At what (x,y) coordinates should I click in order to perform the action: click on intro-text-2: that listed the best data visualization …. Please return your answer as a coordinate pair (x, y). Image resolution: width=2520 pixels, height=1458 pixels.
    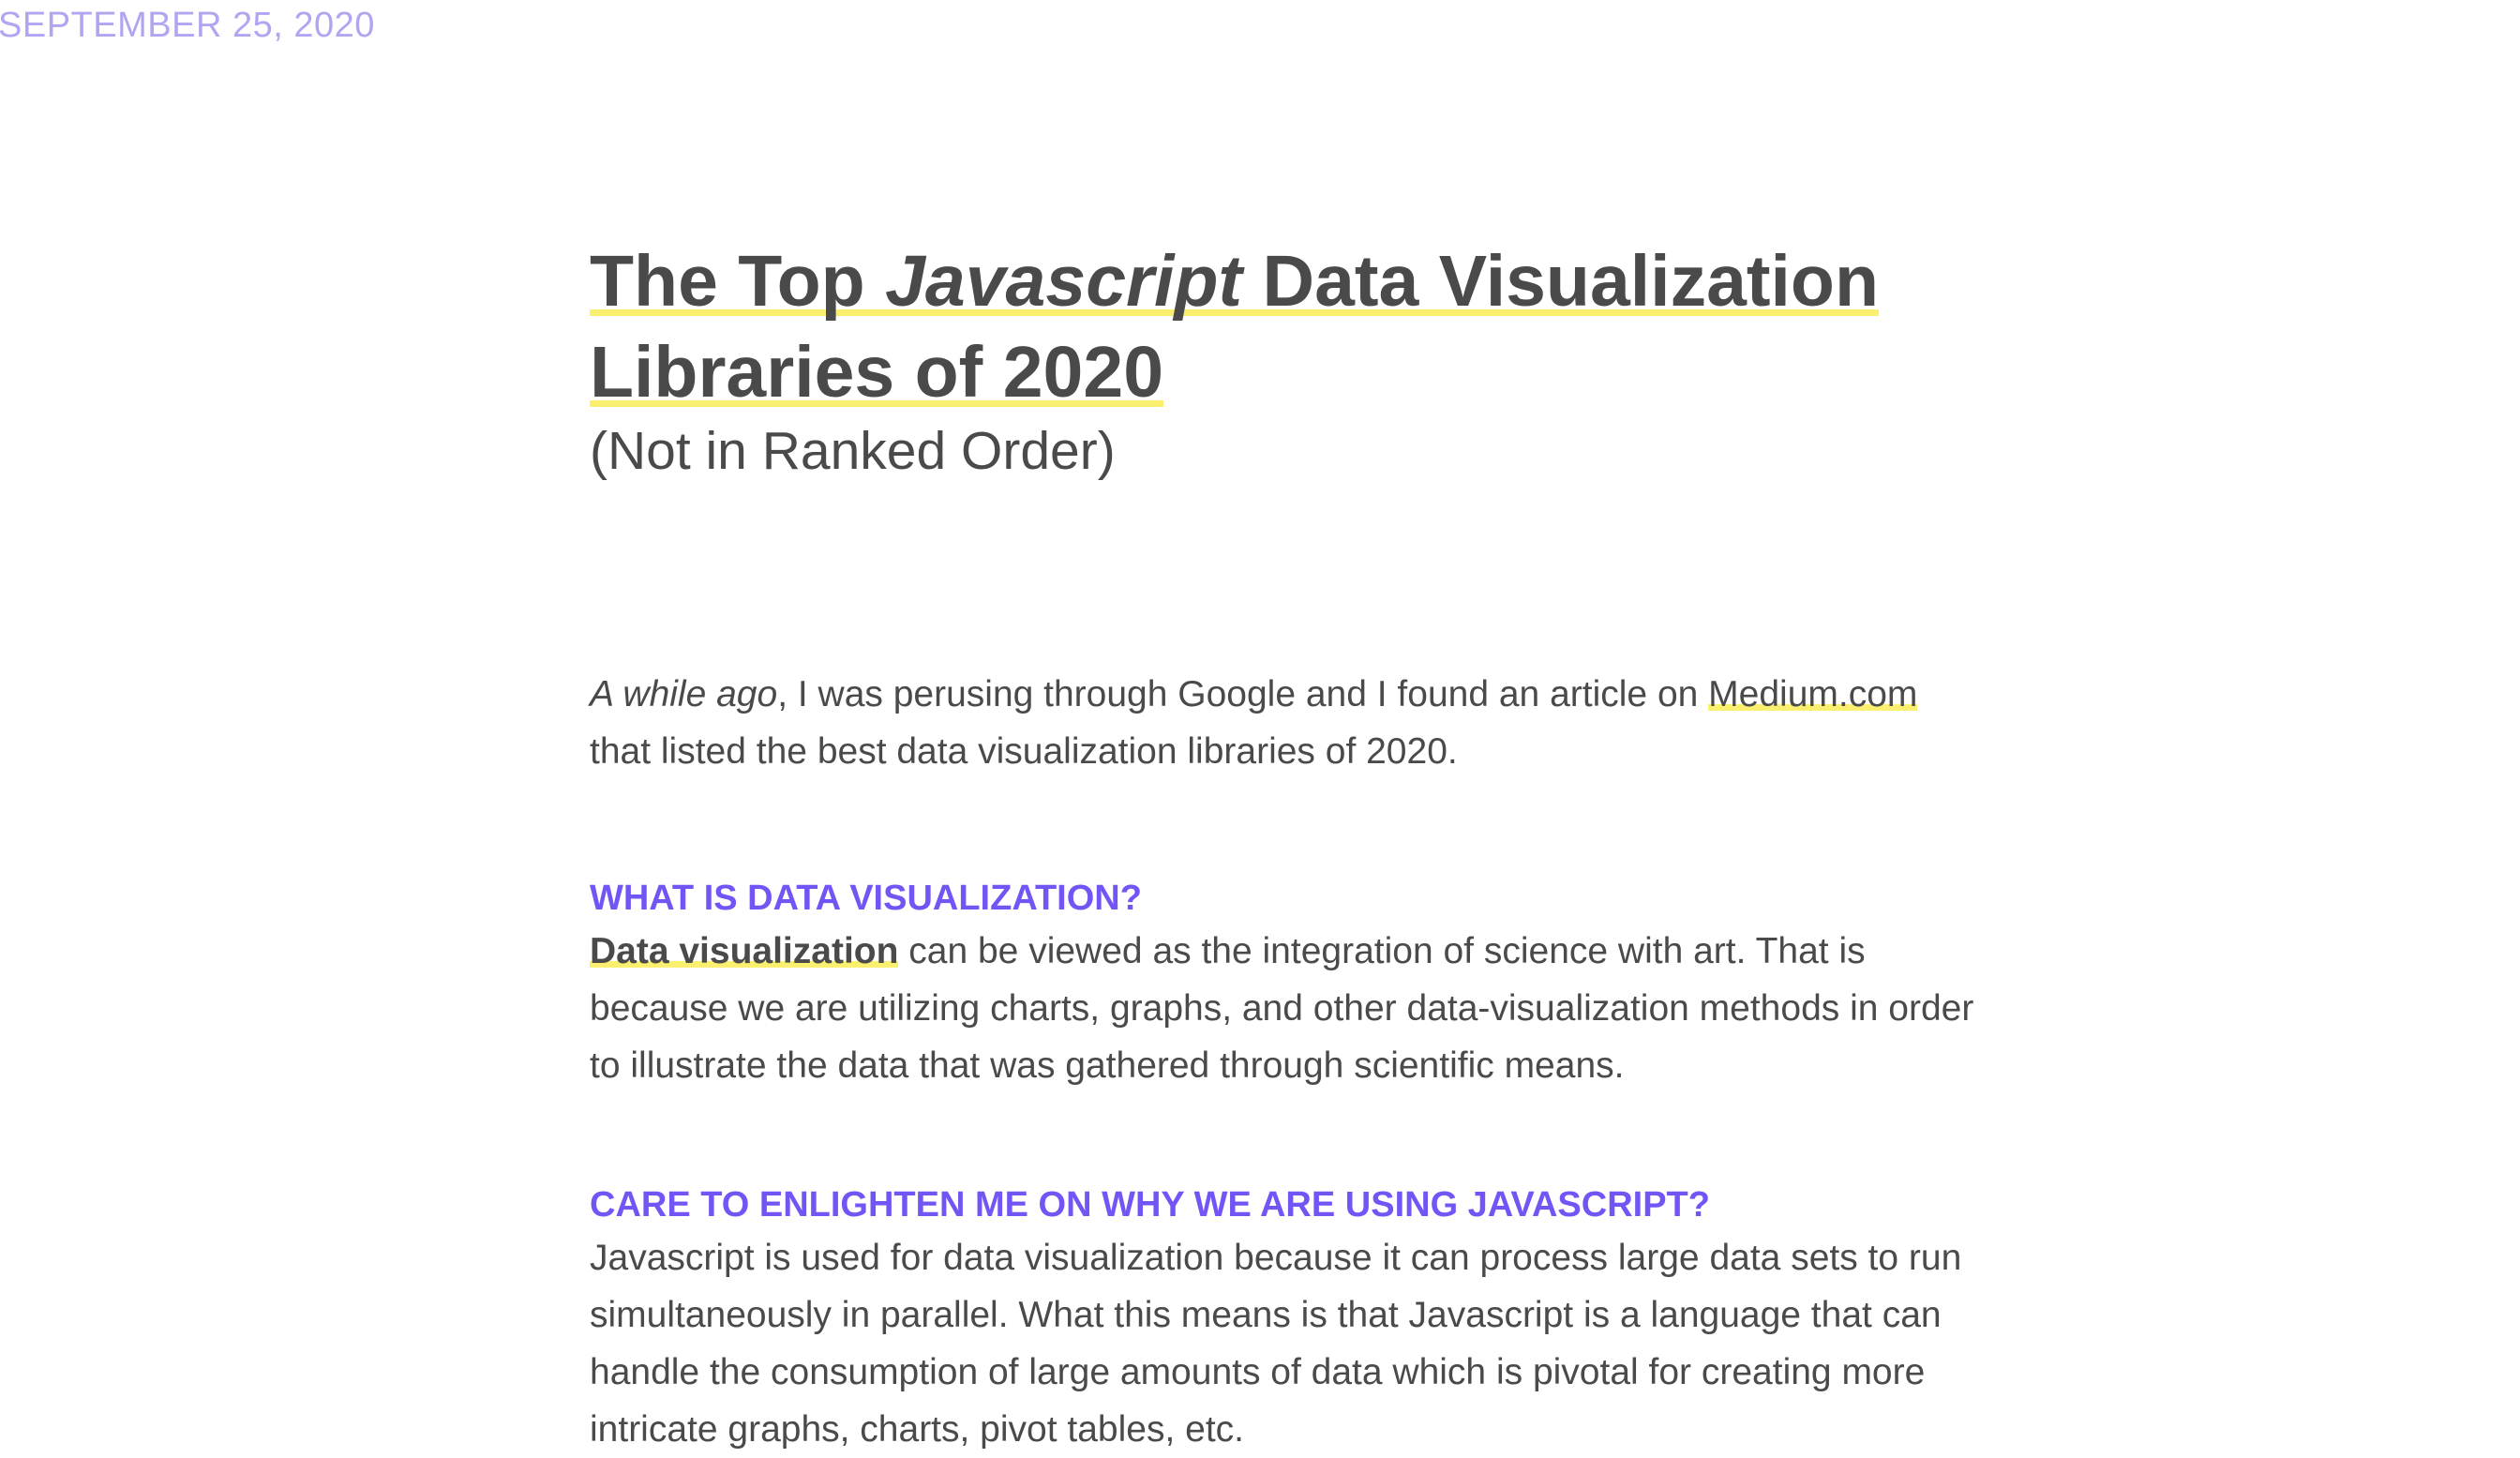
    Looking at the image, I should click on (1024, 751).